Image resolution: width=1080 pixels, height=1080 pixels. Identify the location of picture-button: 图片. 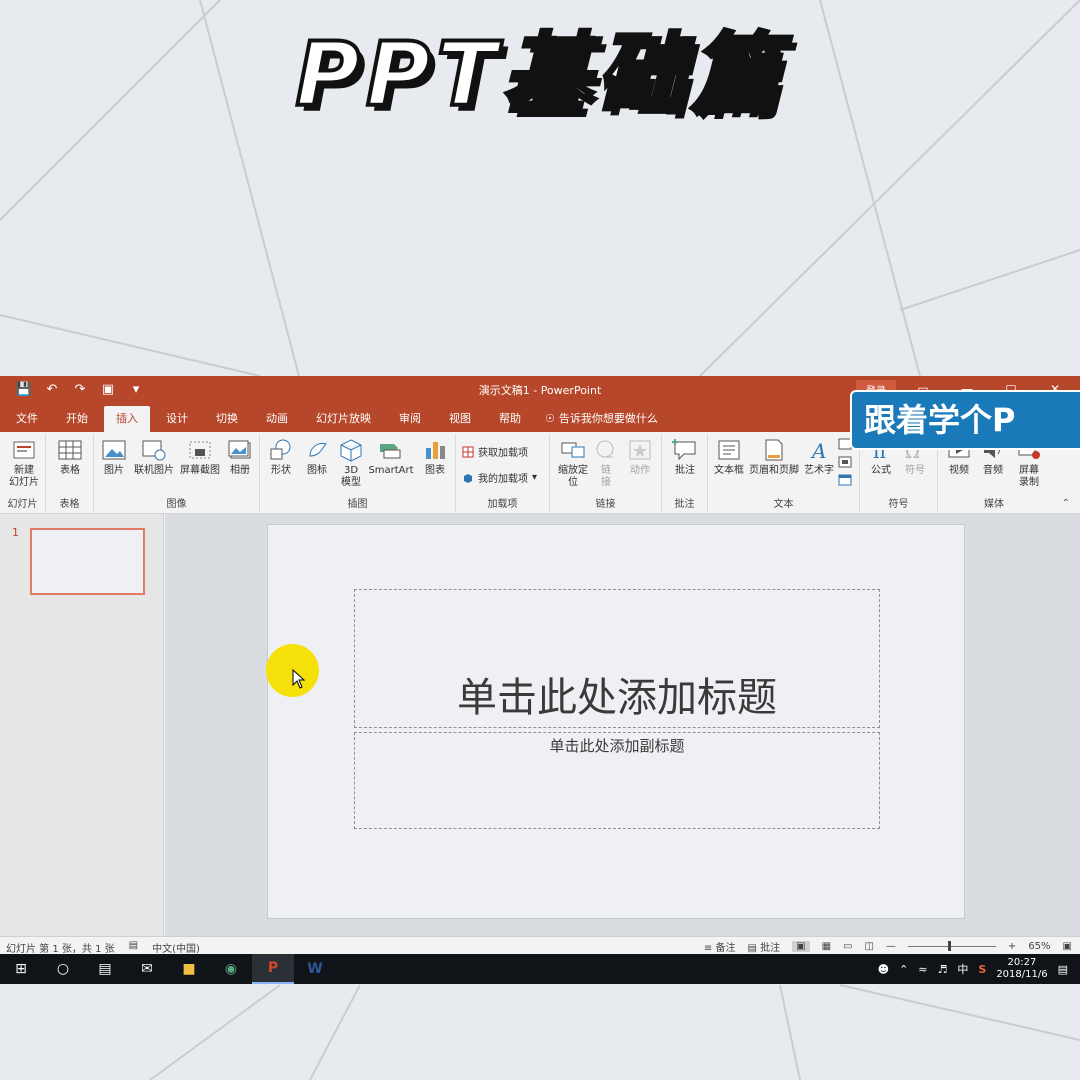
(114, 457).